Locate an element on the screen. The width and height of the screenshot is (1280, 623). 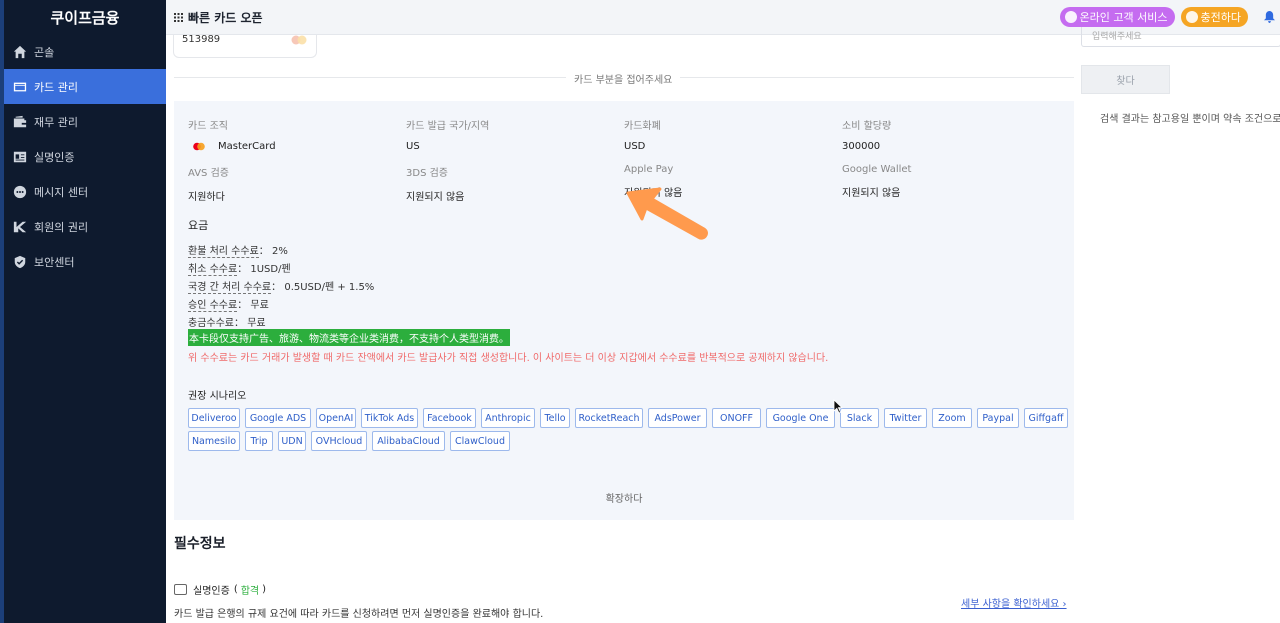
scenario-chip: Deliveroo is located at coordinates (214, 418).